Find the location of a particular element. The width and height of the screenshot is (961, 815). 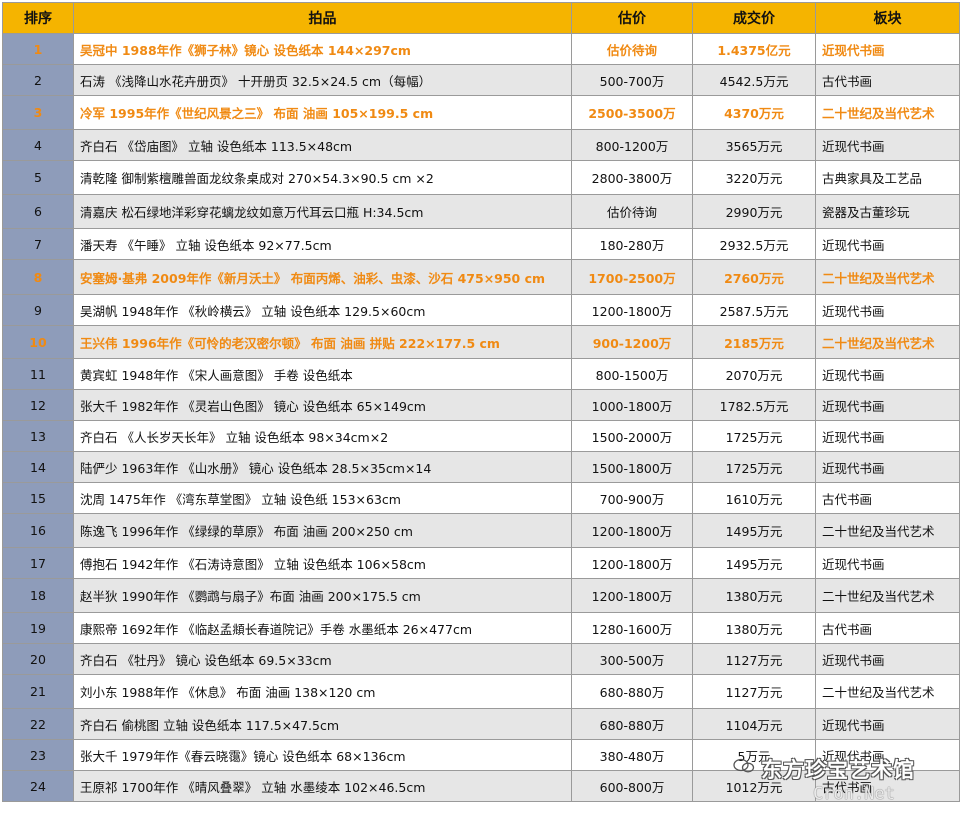

item-cell: 冷军 1995年作《世纪风景之三》 布面 油画 105×199.5 cm is located at coordinates (322, 112).